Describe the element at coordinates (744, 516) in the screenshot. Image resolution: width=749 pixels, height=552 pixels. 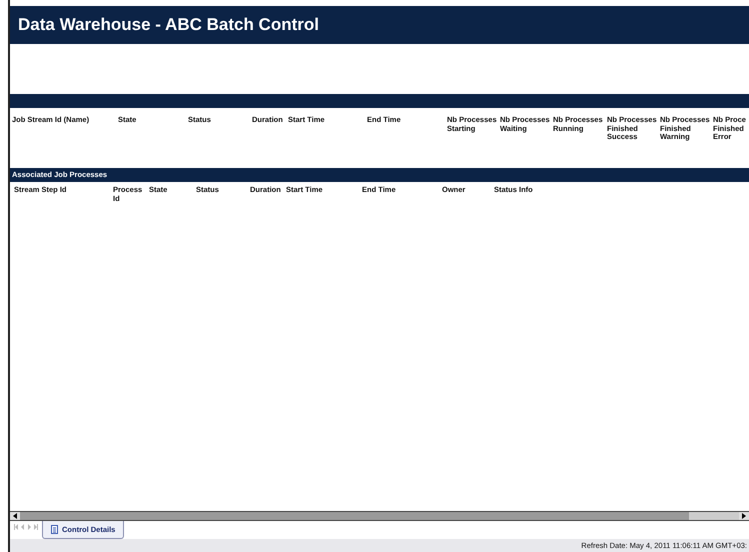
I see `scroll-right-icon` at that location.